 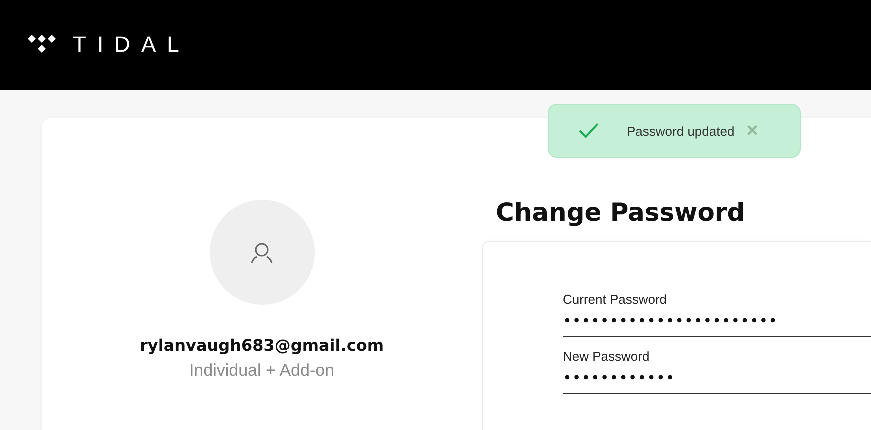 What do you see at coordinates (681, 131) in the screenshot?
I see `toast-message: Password updated` at bounding box center [681, 131].